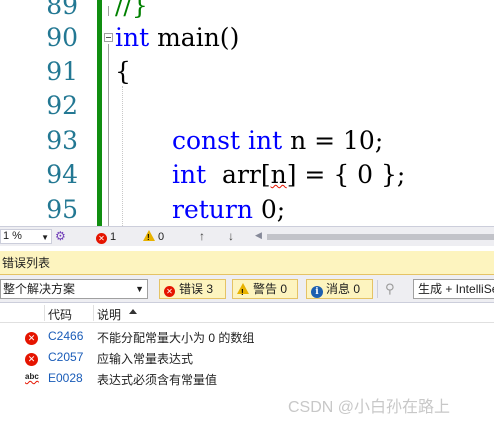 The width and height of the screenshot is (494, 423). What do you see at coordinates (39, 289) in the screenshot?
I see `scope-value: 整个解决方案` at bounding box center [39, 289].